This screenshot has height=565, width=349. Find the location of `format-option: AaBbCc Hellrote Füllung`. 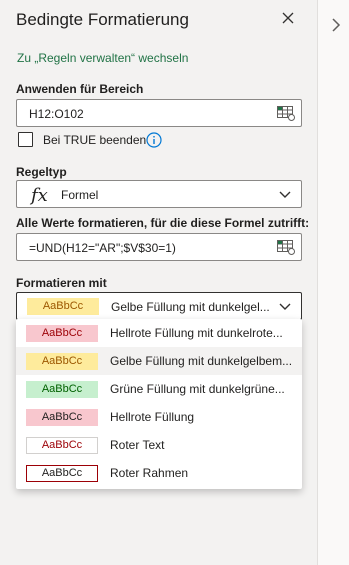

format-option: AaBbCc Hellrote Füllung is located at coordinates (159, 417).